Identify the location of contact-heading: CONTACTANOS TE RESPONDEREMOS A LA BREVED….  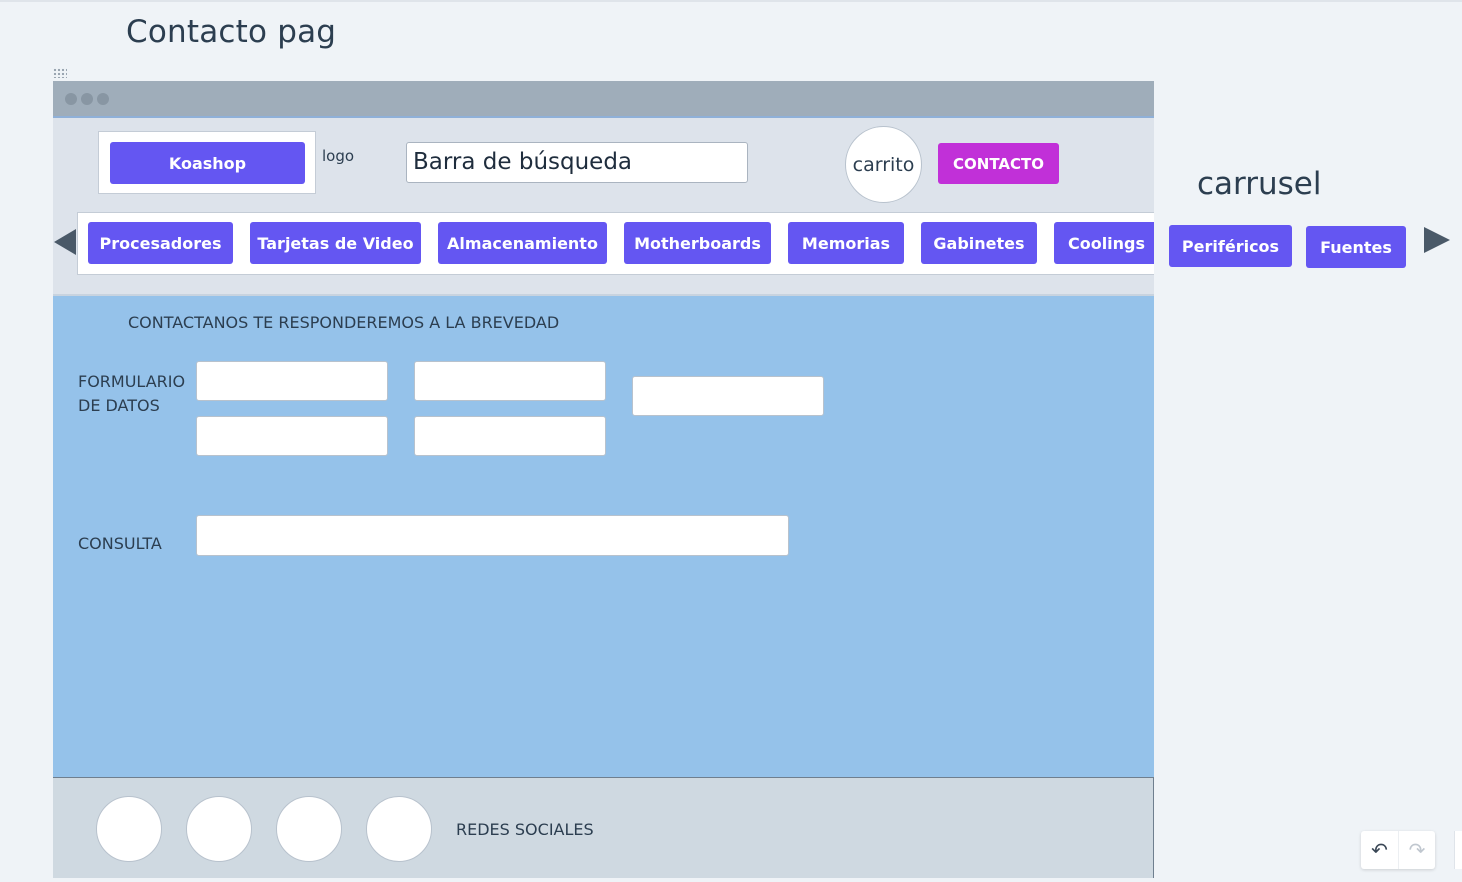
(344, 322).